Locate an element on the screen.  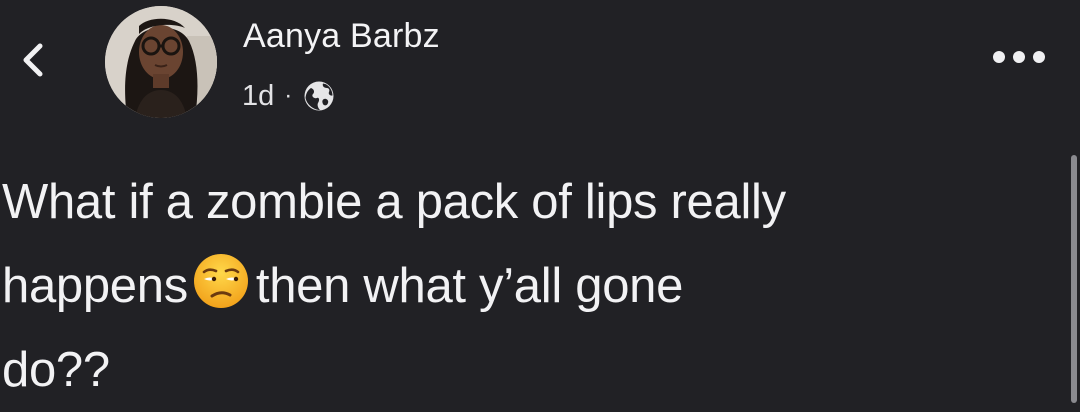
post-line-2-end: then what y’all gone is located at coordinates (469, 286).